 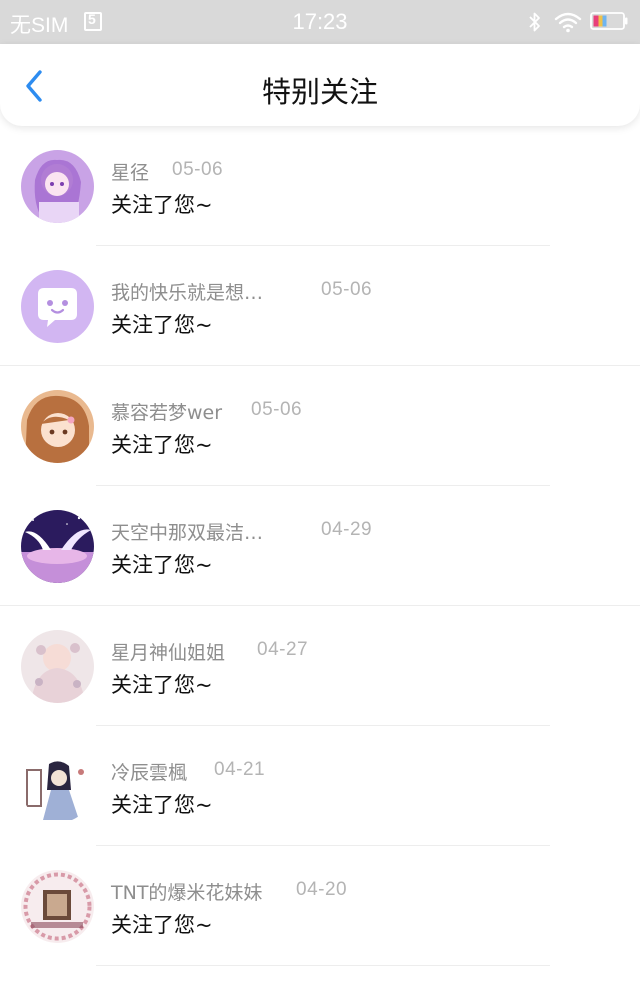 I want to click on list-item: 我的快乐就是想… 05-06 关注了您~, so click(x=320, y=306).